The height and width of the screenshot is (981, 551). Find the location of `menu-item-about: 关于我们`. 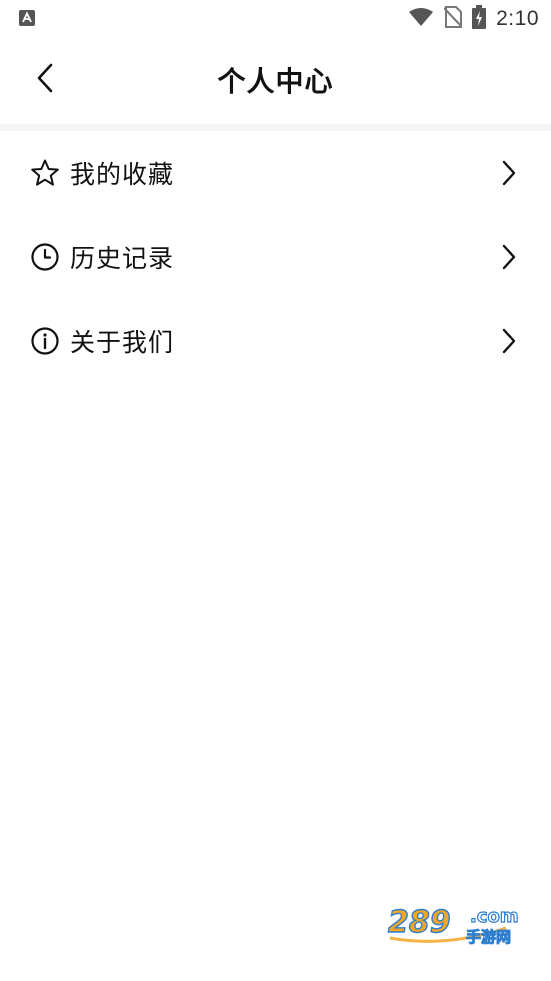

menu-item-about: 关于我们 is located at coordinates (275, 341).